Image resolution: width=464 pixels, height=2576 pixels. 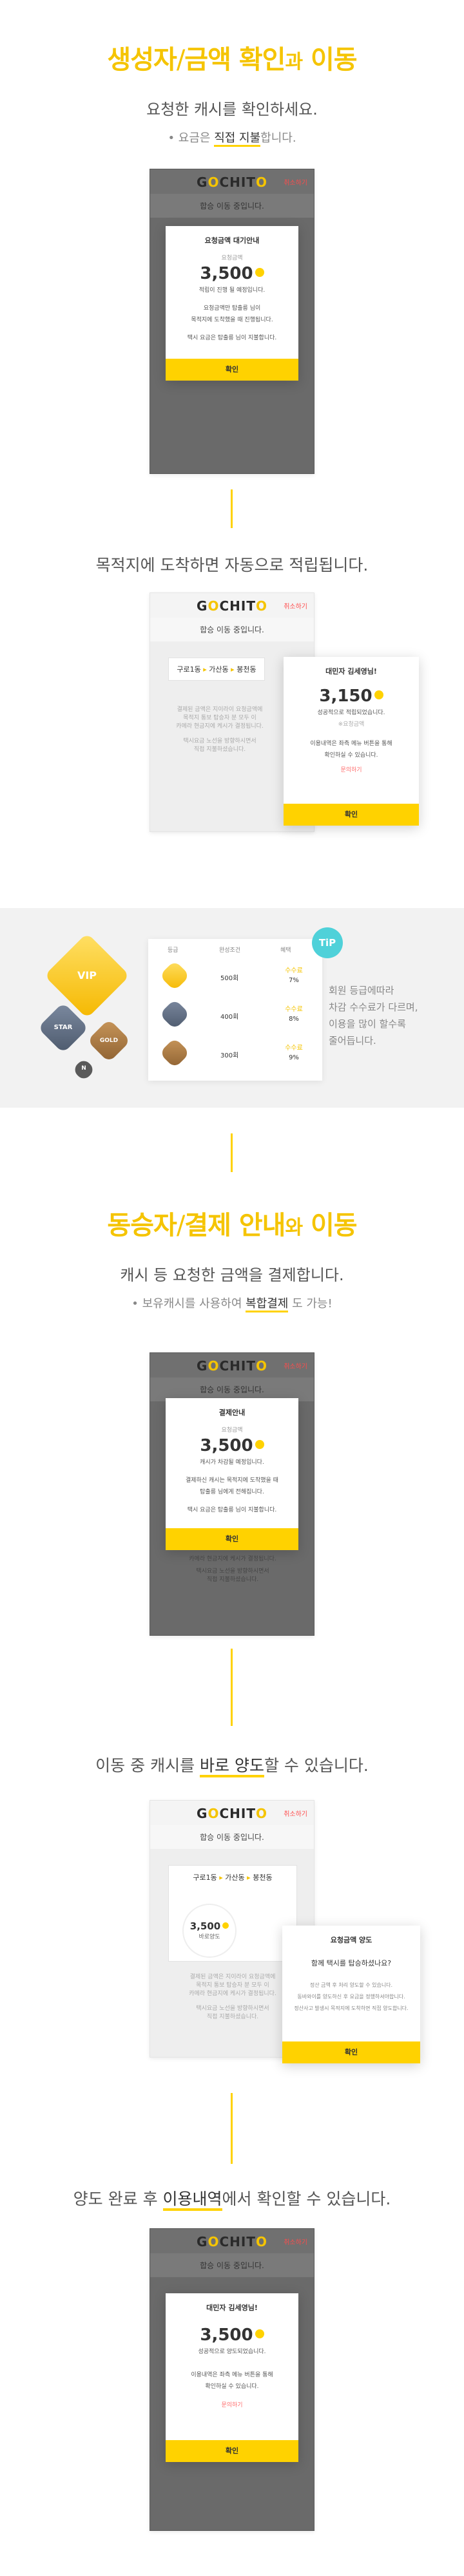 I want to click on modal-text: 이용내역은 좌측 메뉴 버튼을 통해, so click(x=232, y=2375).